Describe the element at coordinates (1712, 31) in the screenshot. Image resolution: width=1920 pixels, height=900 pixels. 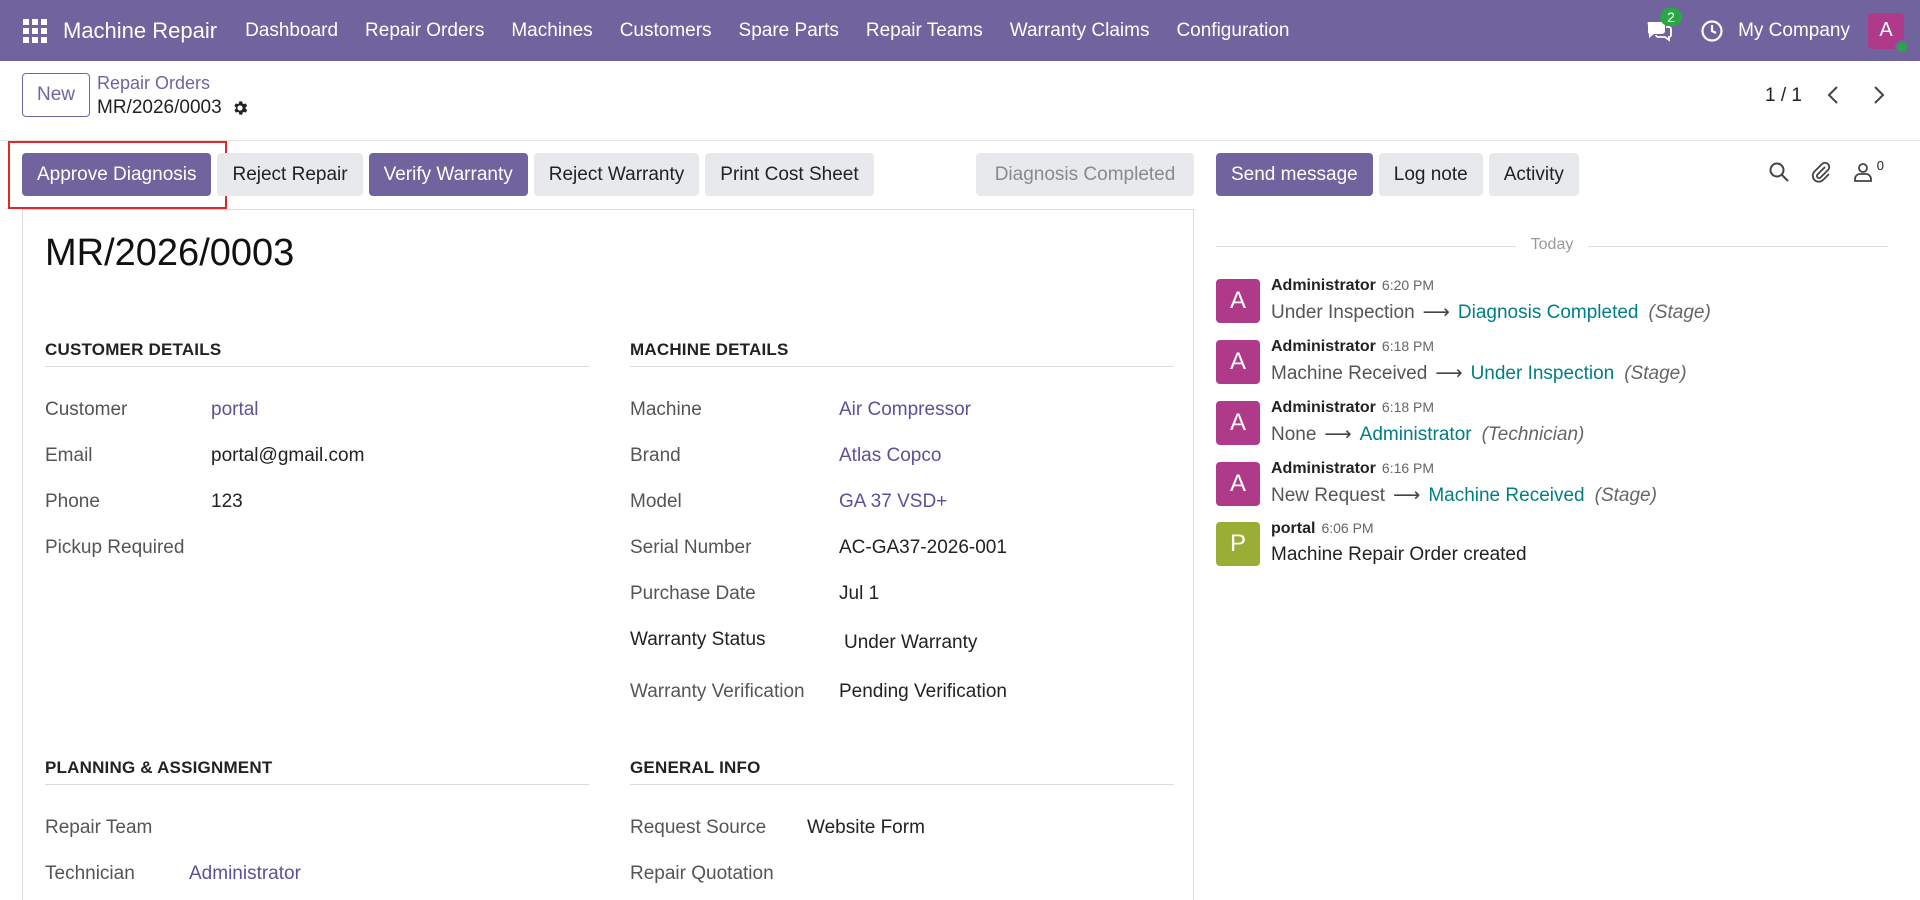
I see `activity-clock-icon` at that location.